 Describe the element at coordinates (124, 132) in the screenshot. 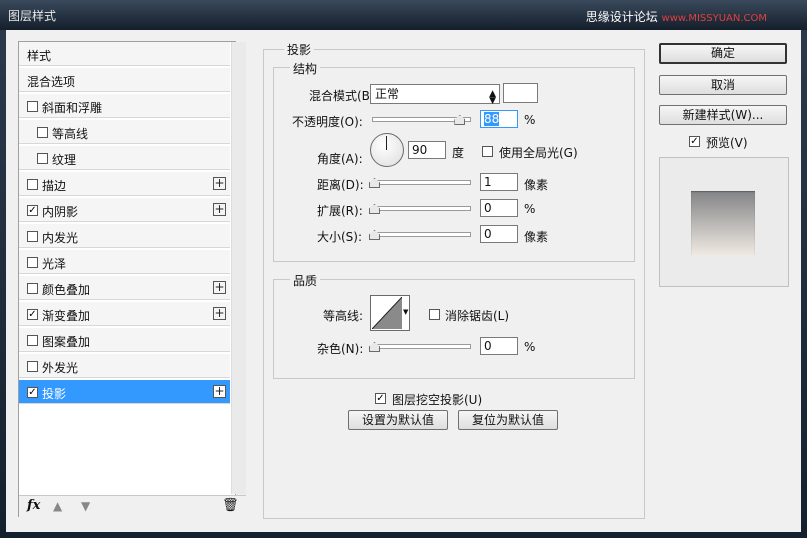

I see `style-item: 等高线` at that location.